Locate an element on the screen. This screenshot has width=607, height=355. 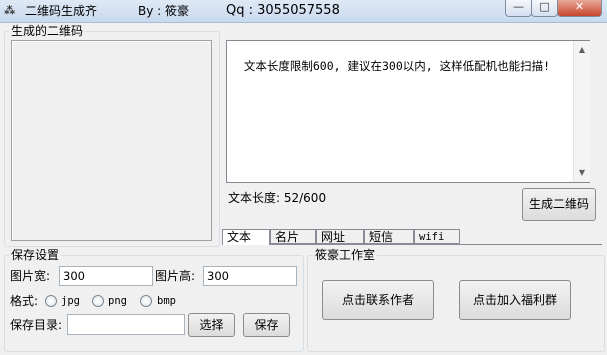
choose-dir-button: 选择 is located at coordinates (211, 325).